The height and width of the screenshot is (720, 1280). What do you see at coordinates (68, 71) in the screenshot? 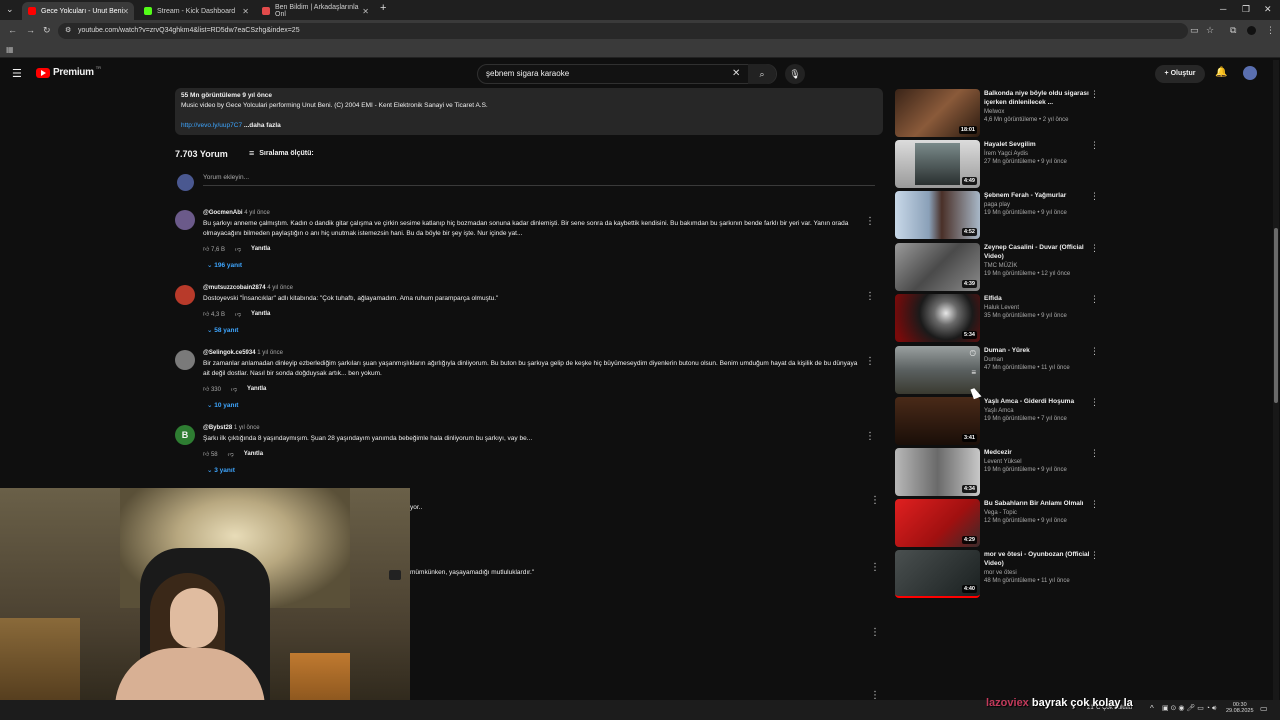
I see `youtube-logo: Premium TR` at bounding box center [68, 71].